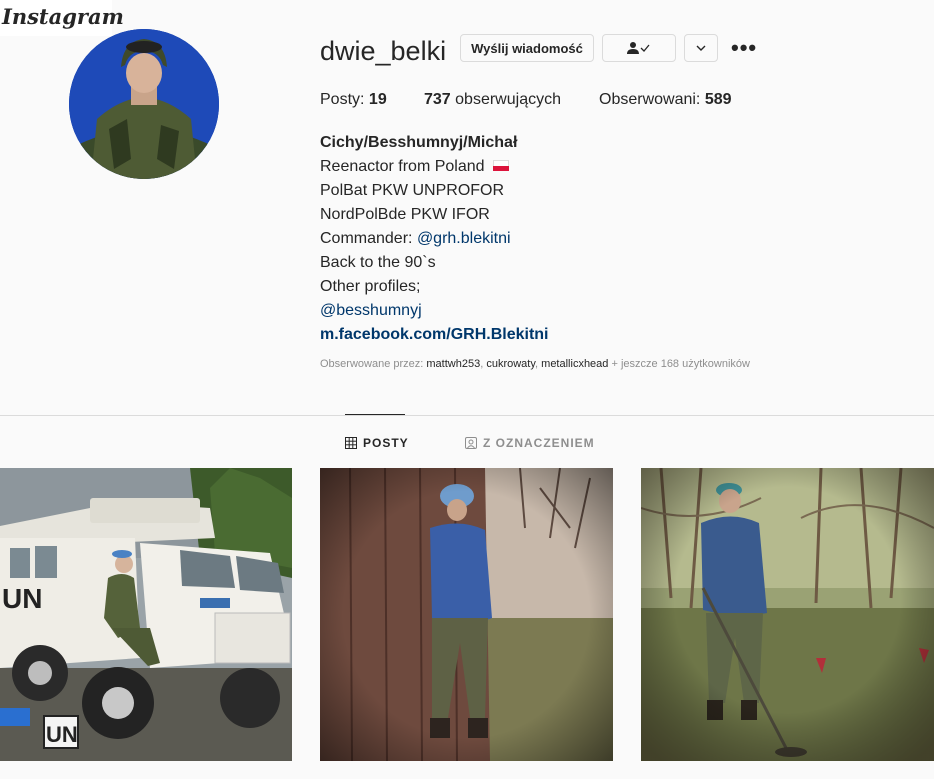 This screenshot has width=934, height=779. I want to click on bio-line: @besshumnyj, so click(434, 311).